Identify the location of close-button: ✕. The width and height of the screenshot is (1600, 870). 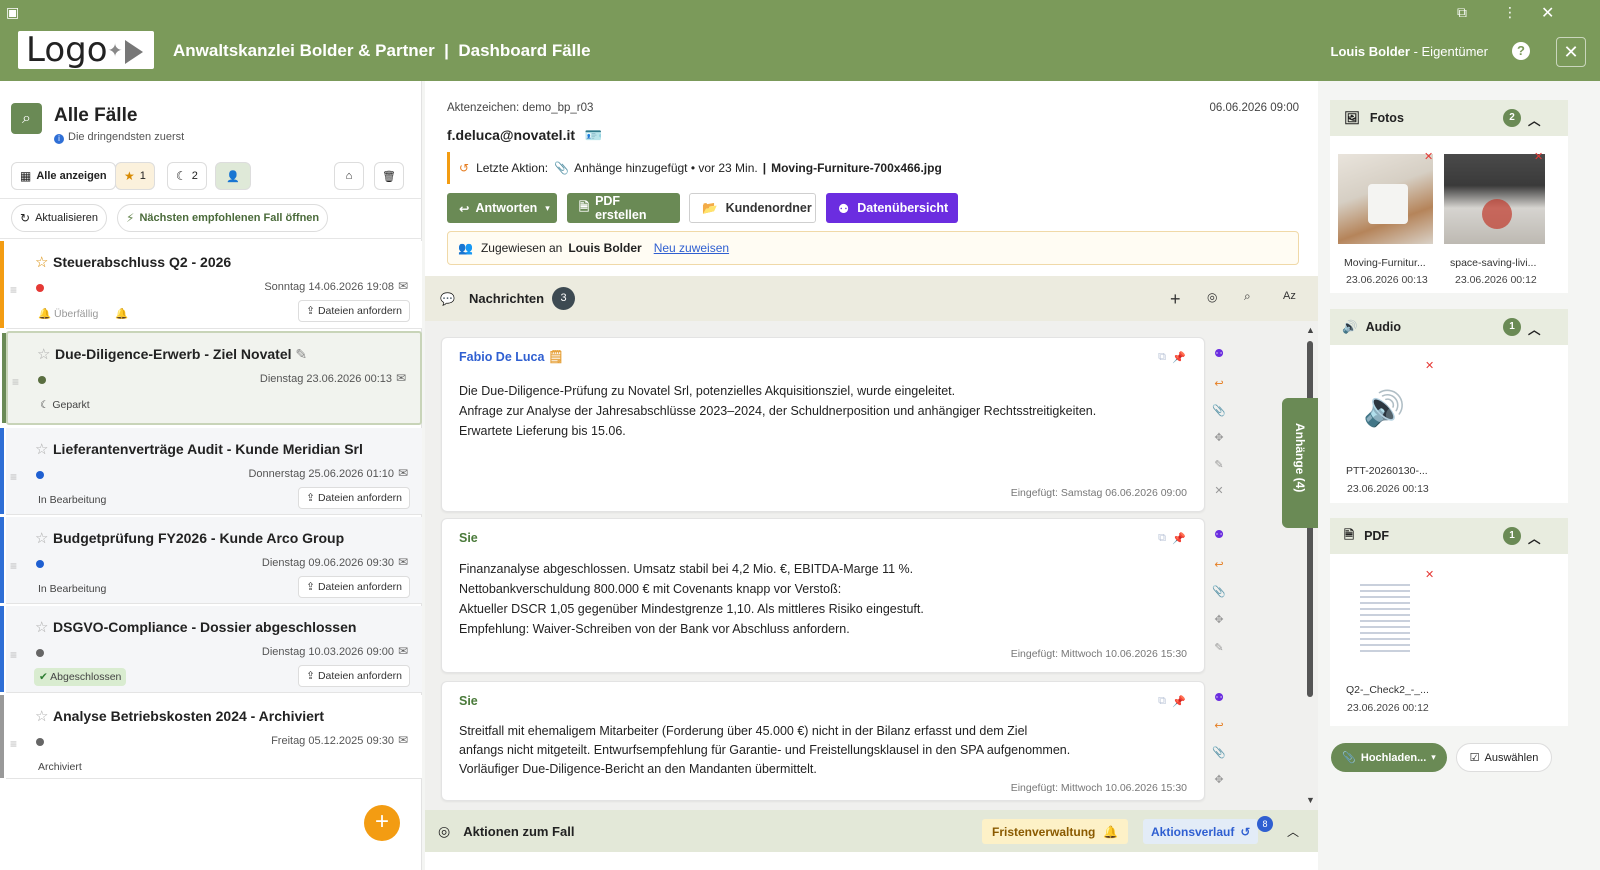
(1571, 52).